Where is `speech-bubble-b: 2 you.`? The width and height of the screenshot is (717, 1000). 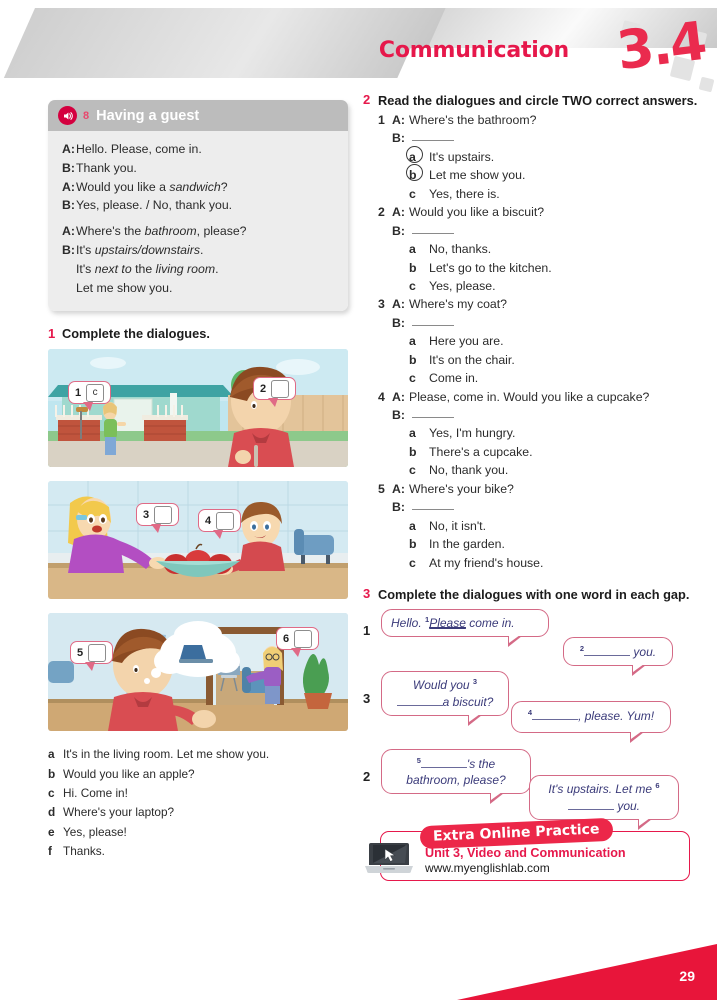 speech-bubble-b: 2 you. is located at coordinates (618, 656).